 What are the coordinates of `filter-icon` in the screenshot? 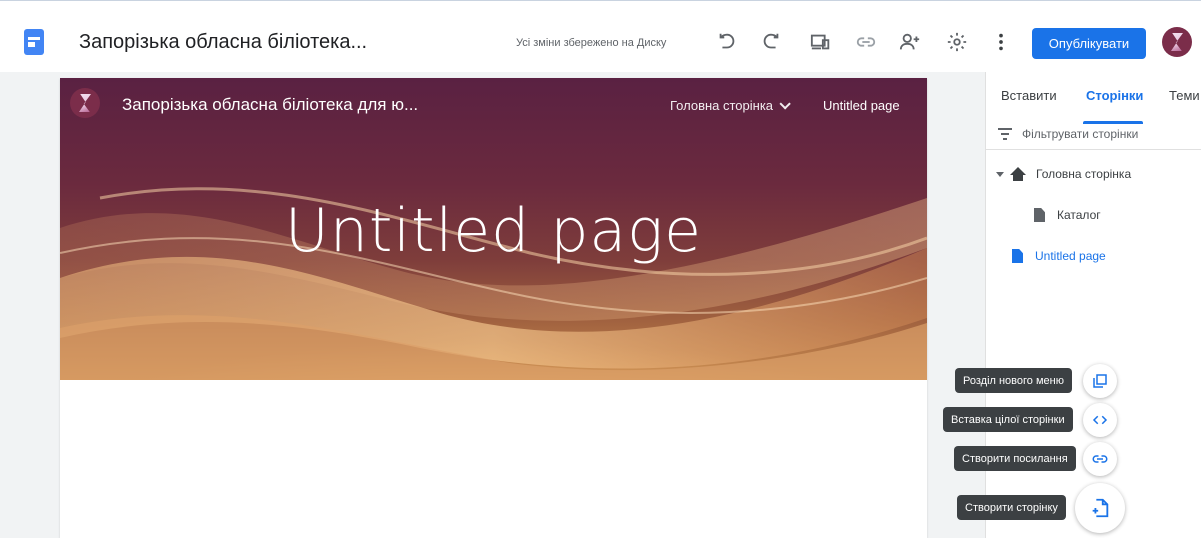 It's located at (1005, 134).